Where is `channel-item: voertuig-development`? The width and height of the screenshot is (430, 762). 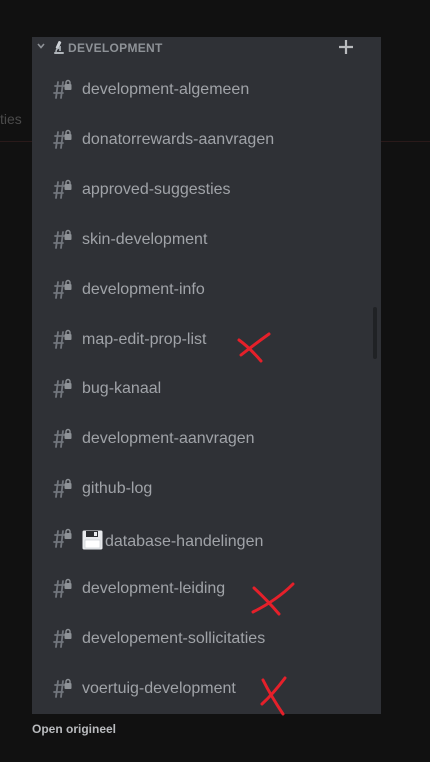 channel-item: voertuig-development is located at coordinates (206, 689).